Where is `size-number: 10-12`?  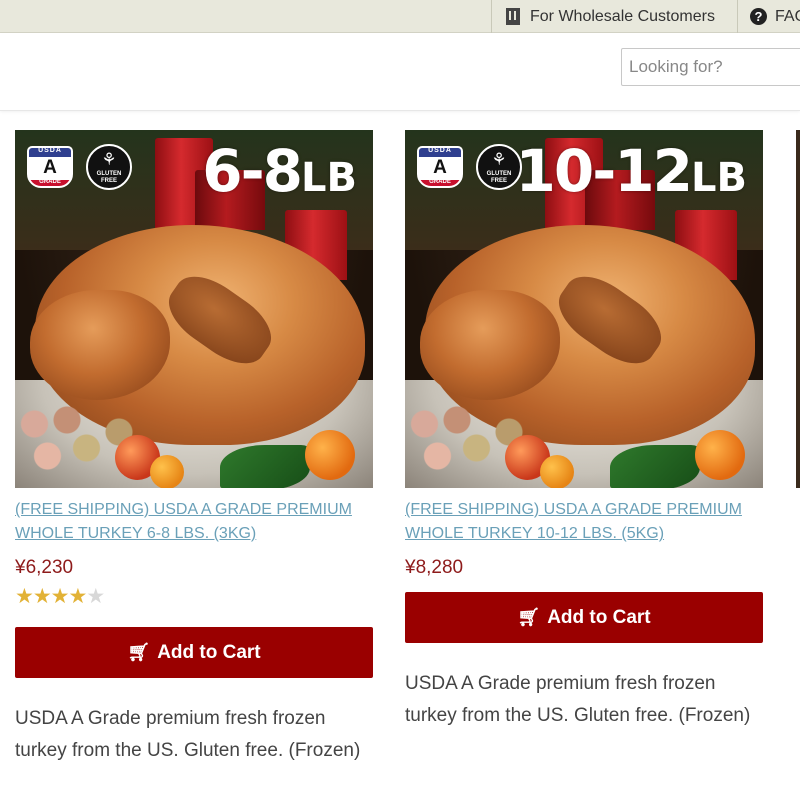
size-number: 10-12 is located at coordinates (604, 171).